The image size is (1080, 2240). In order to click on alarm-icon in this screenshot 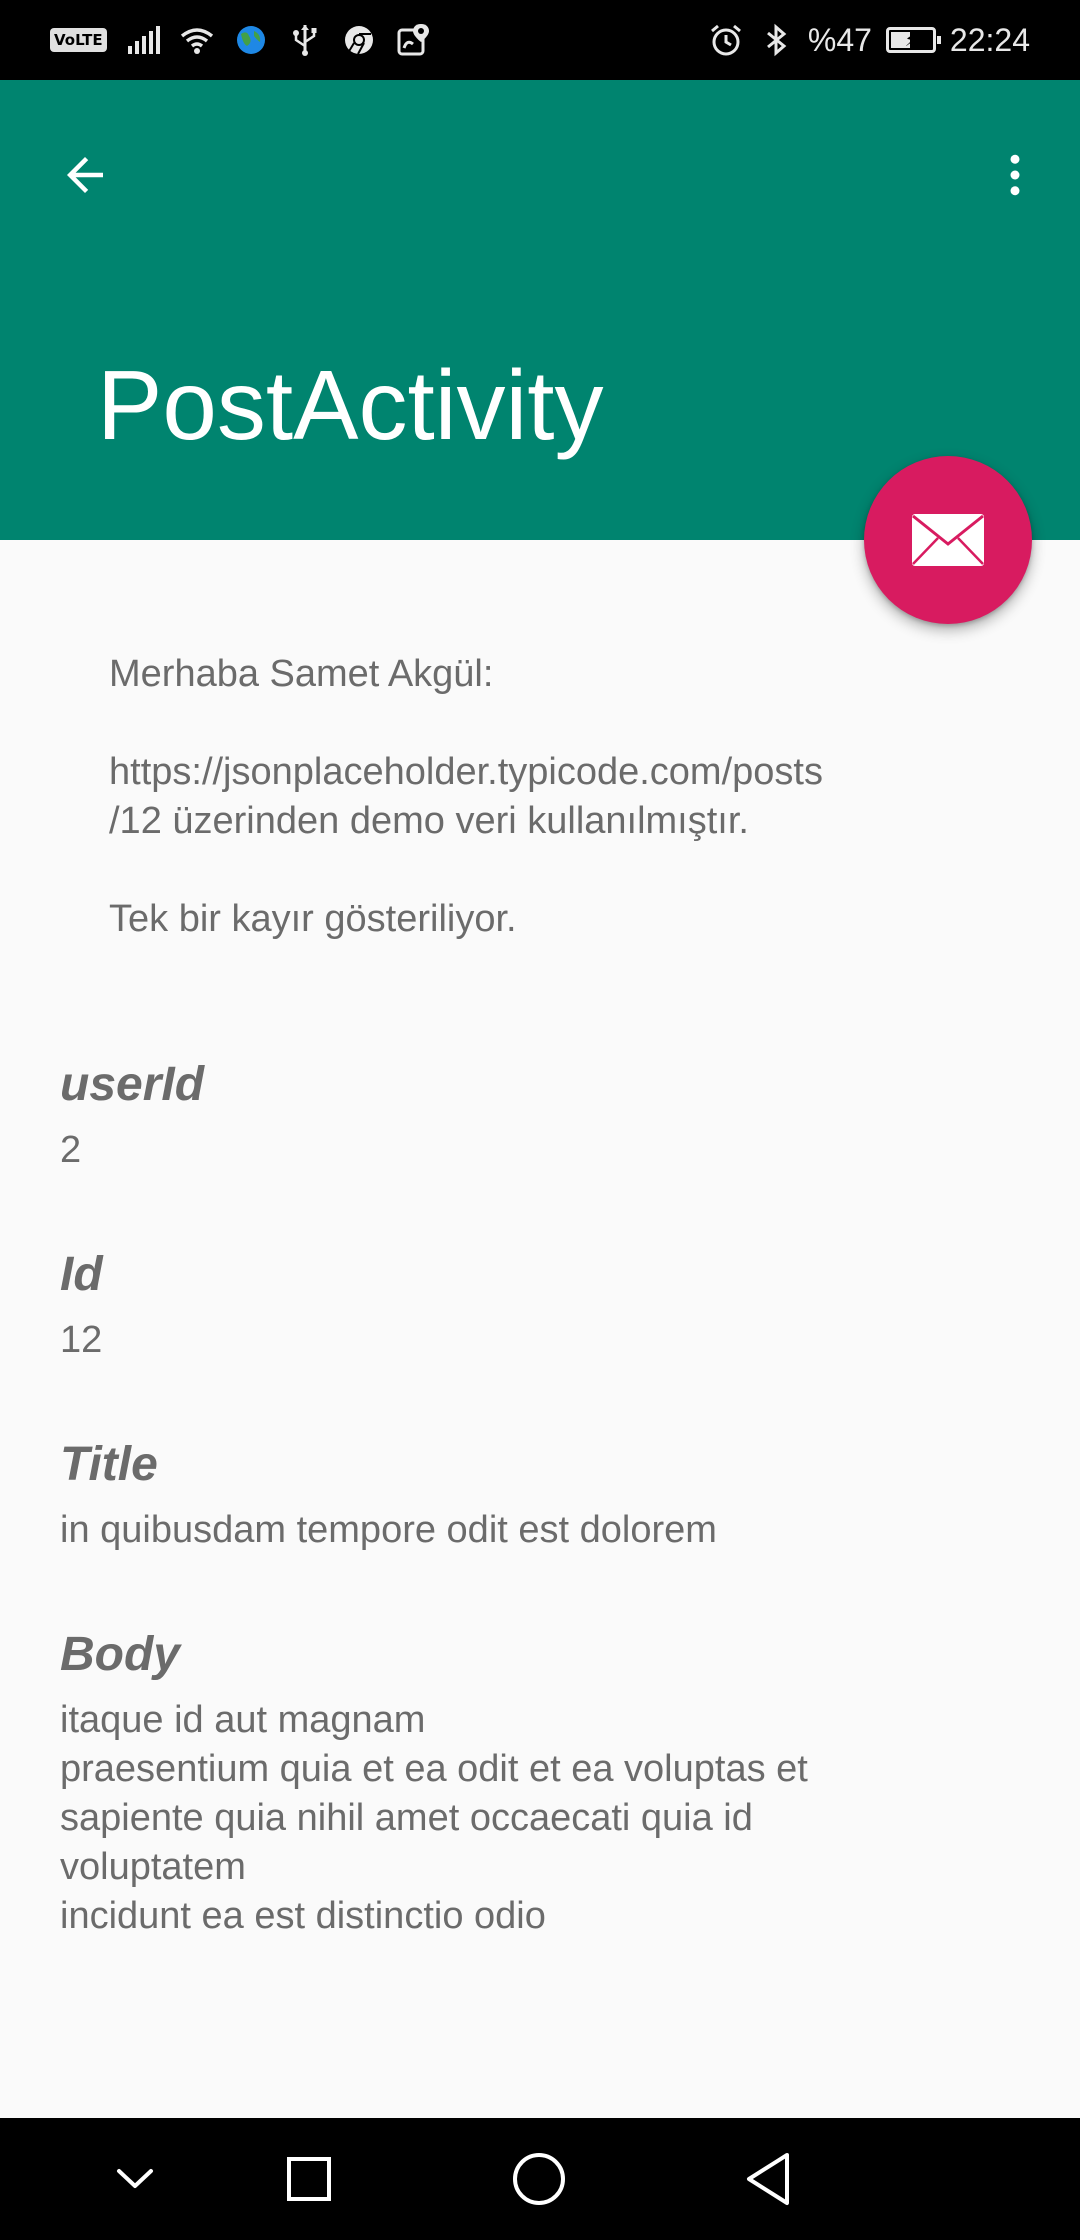, I will do `click(725, 40)`.